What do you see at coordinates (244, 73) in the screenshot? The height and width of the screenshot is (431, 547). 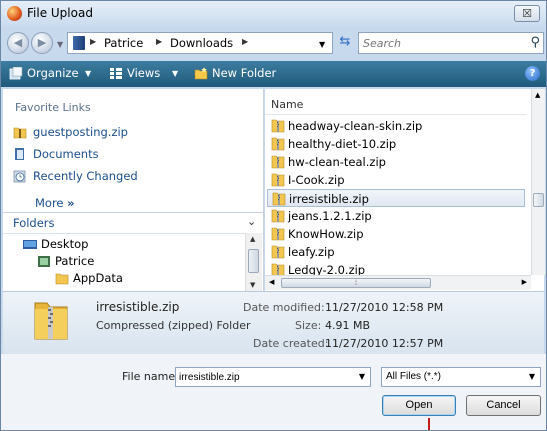 I see `new-folder-button: New Folder` at bounding box center [244, 73].